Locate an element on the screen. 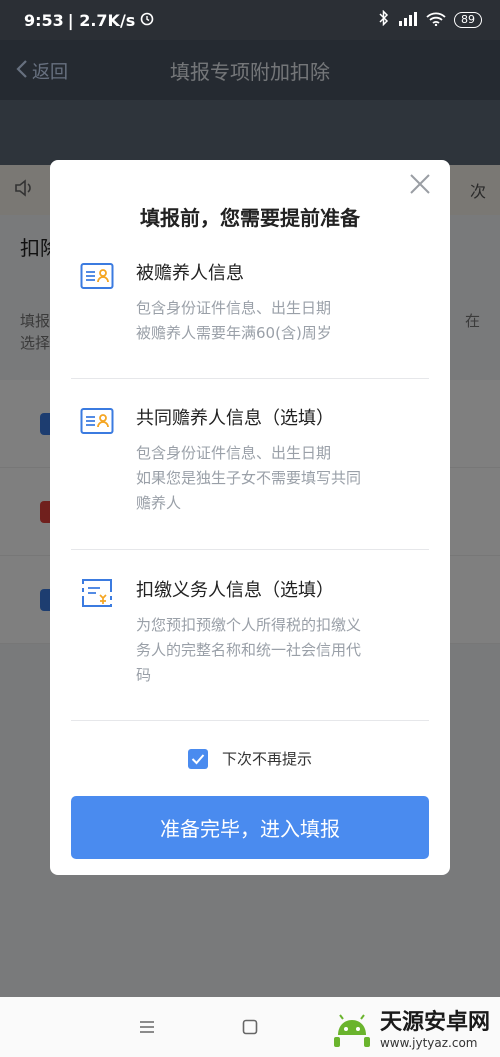 The image size is (500, 1057). menu-button is located at coordinates (147, 1027).